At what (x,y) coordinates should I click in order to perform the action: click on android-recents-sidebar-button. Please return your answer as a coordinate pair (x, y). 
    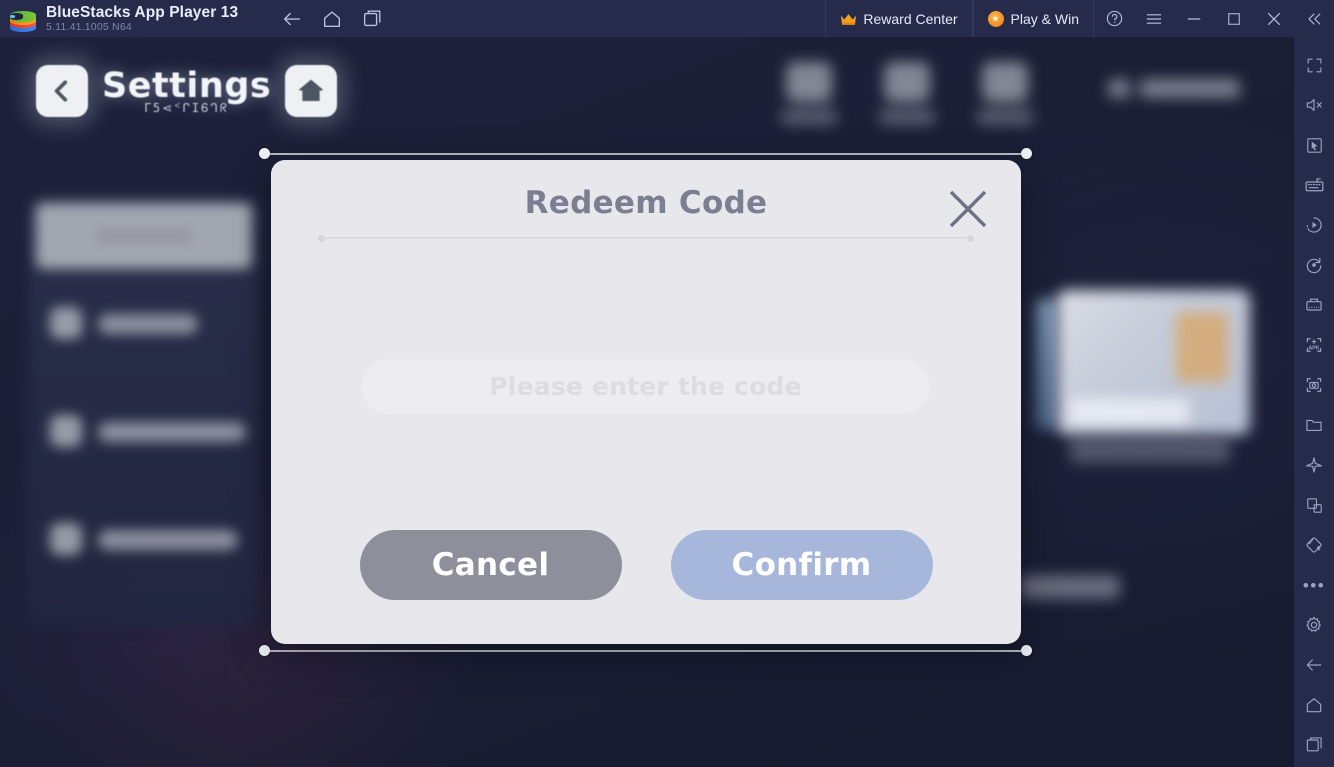
    Looking at the image, I should click on (1314, 745).